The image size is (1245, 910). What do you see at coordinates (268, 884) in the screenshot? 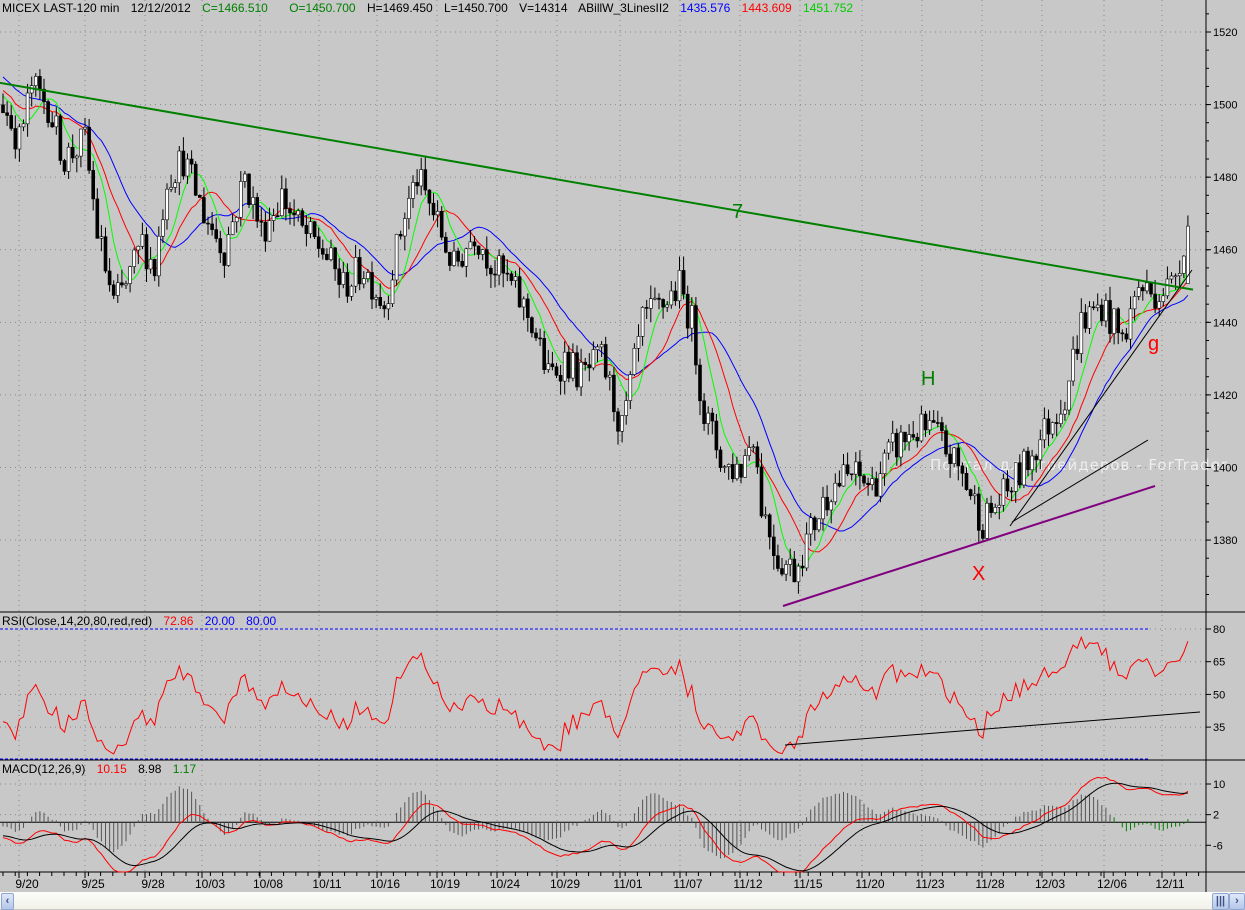
I see `date-tick-label: 10/08` at bounding box center [268, 884].